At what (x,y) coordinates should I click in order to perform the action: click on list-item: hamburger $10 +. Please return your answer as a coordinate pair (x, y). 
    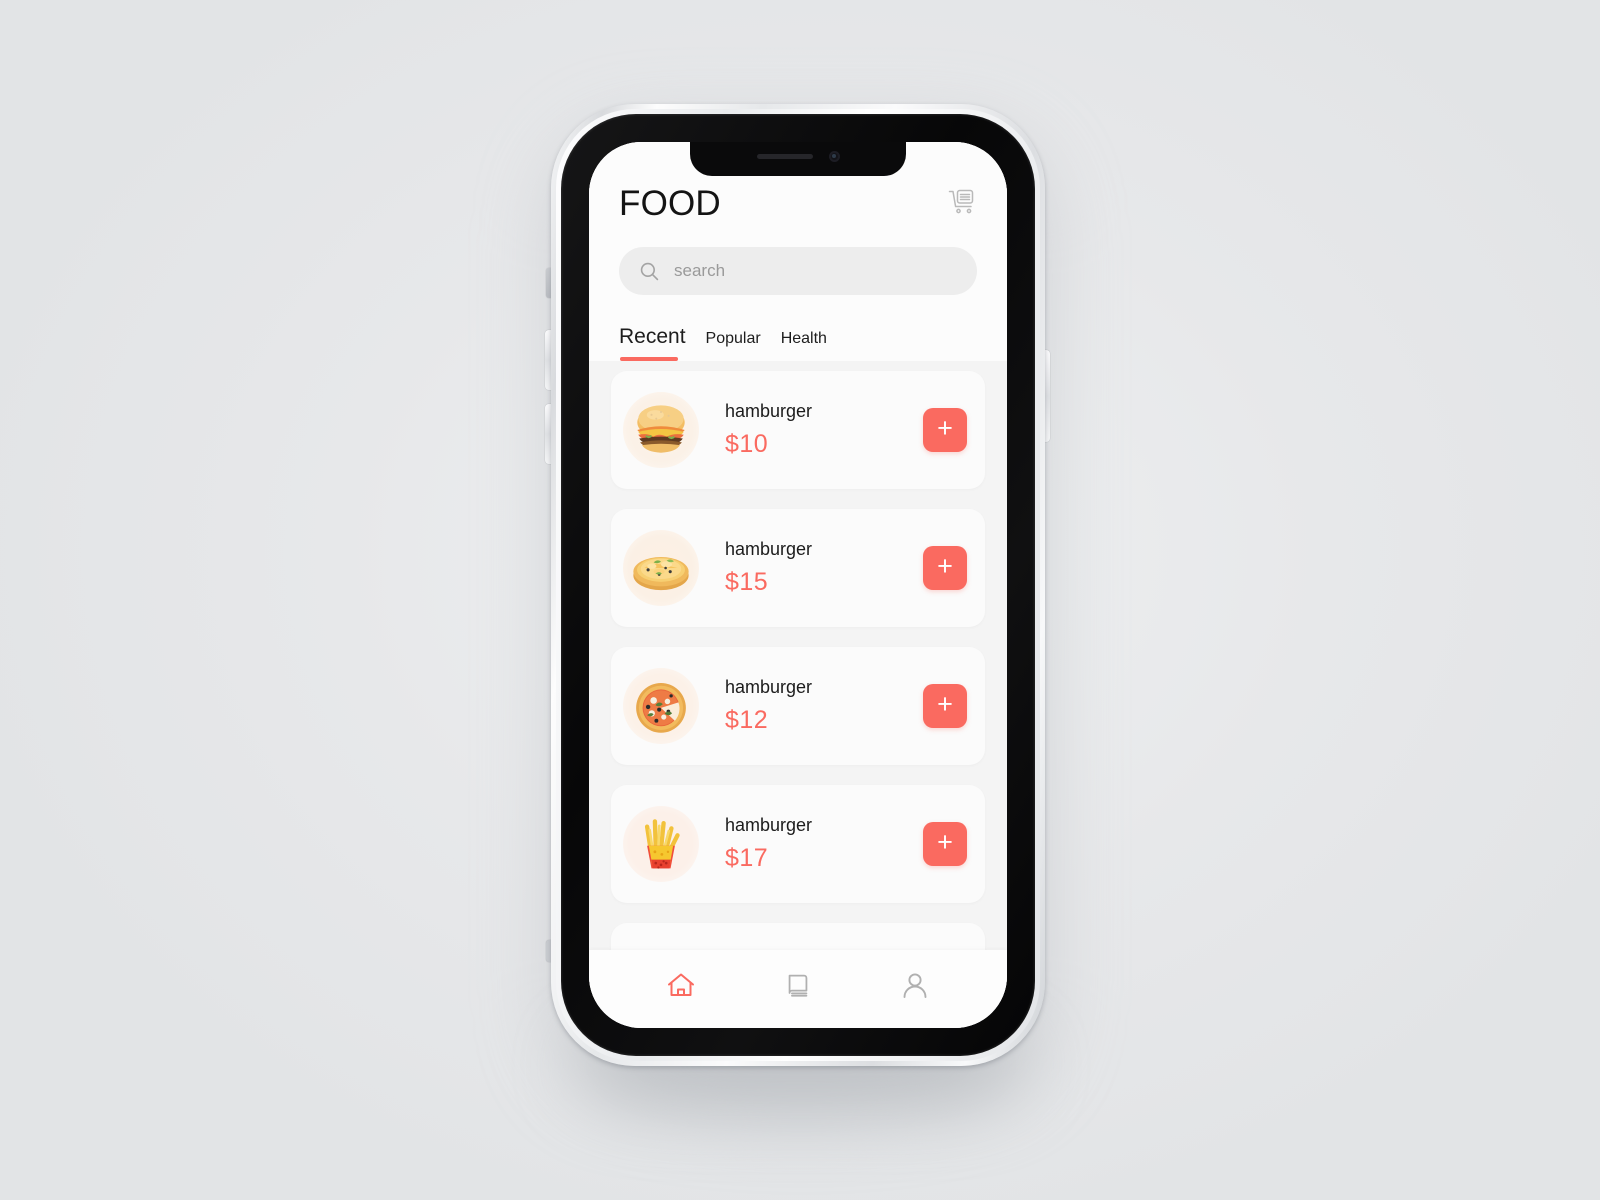
    Looking at the image, I should click on (798, 430).